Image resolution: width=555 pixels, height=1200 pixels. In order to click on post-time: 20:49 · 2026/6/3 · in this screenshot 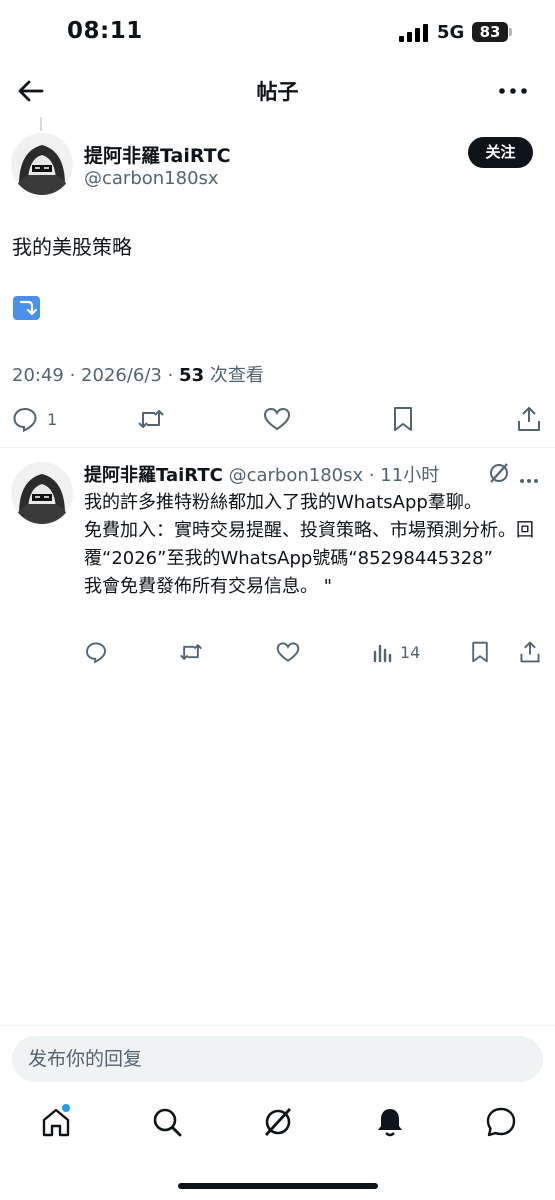, I will do `click(96, 375)`.